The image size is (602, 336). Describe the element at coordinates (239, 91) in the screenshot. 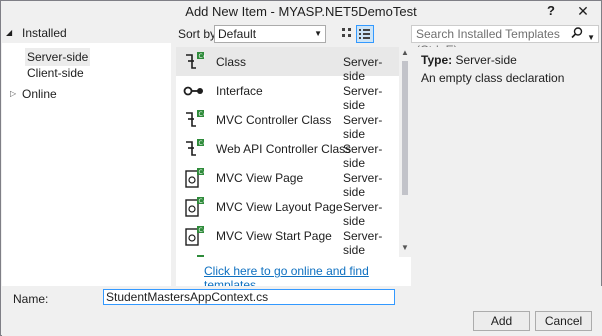

I see `template-name: Interface` at that location.